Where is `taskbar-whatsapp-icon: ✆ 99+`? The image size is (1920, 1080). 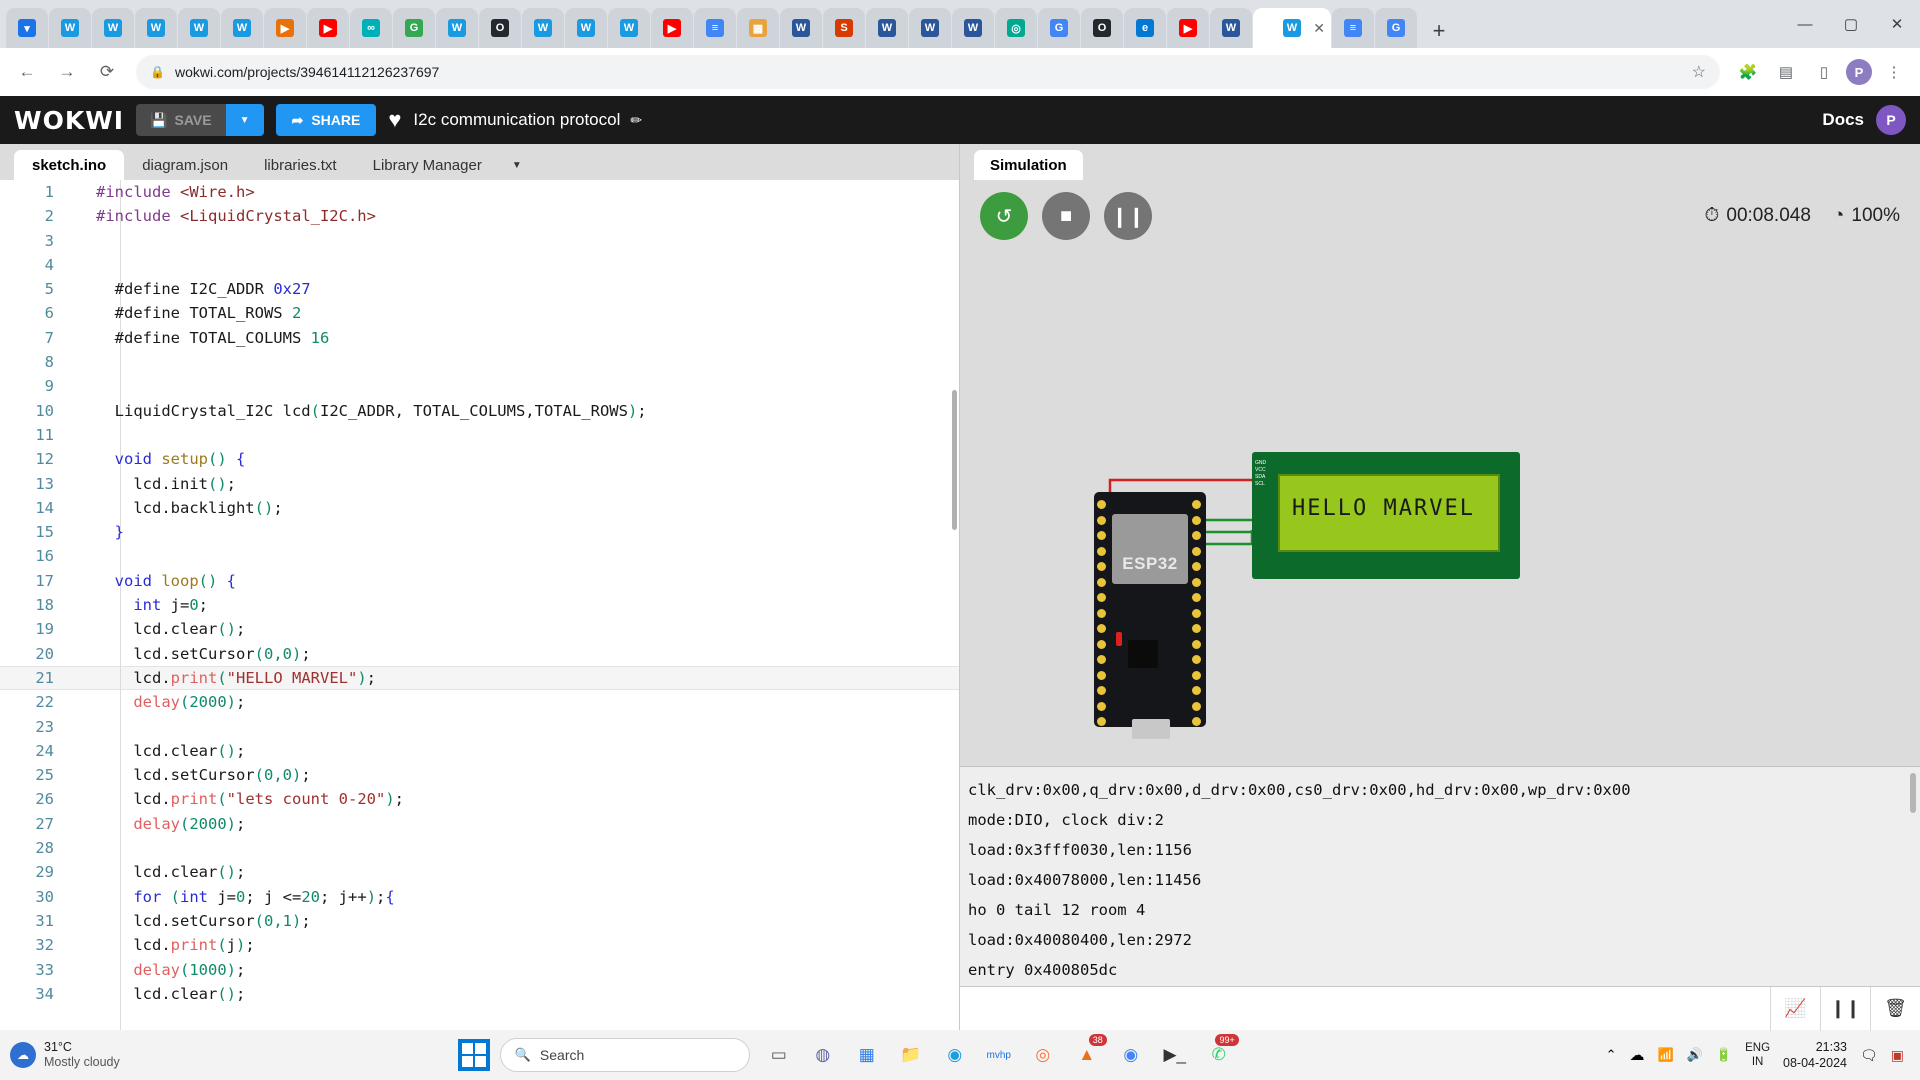 taskbar-whatsapp-icon: ✆ 99+ is located at coordinates (1219, 1054).